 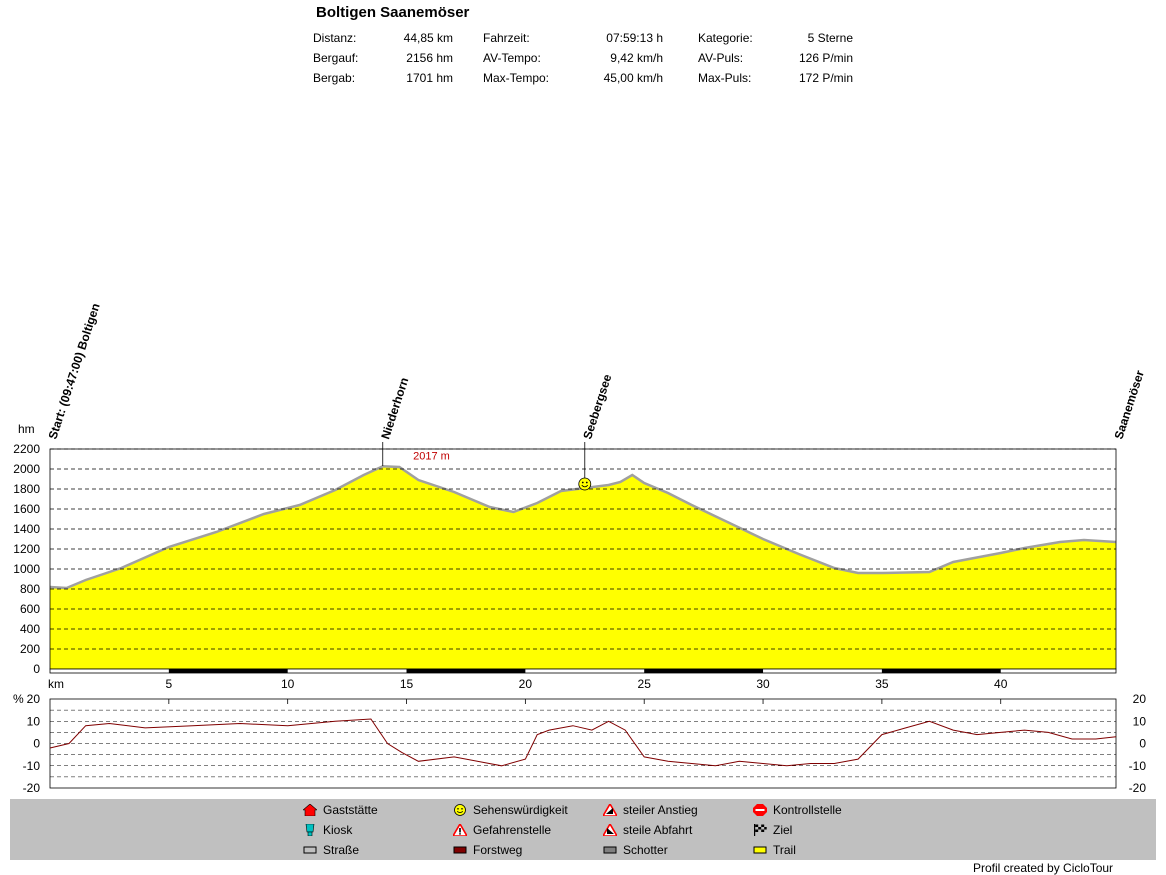 What do you see at coordinates (26, 569) in the screenshot?
I see `y-tick-label: 1000` at bounding box center [26, 569].